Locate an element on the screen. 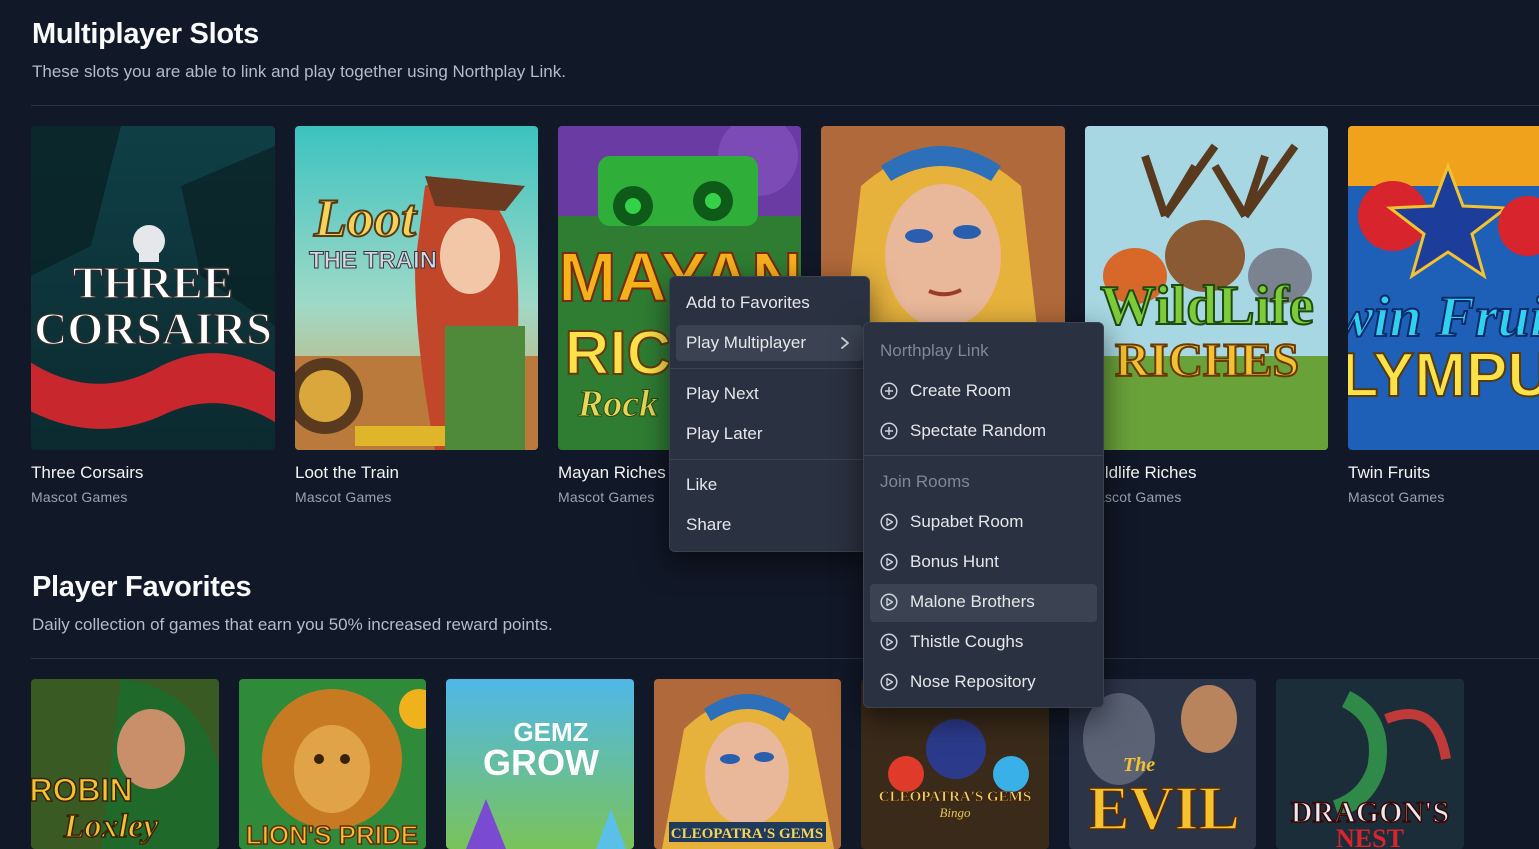 Image resolution: width=1539 pixels, height=849 pixels. svg-text: CORSAIRS is located at coordinates (153, 328).